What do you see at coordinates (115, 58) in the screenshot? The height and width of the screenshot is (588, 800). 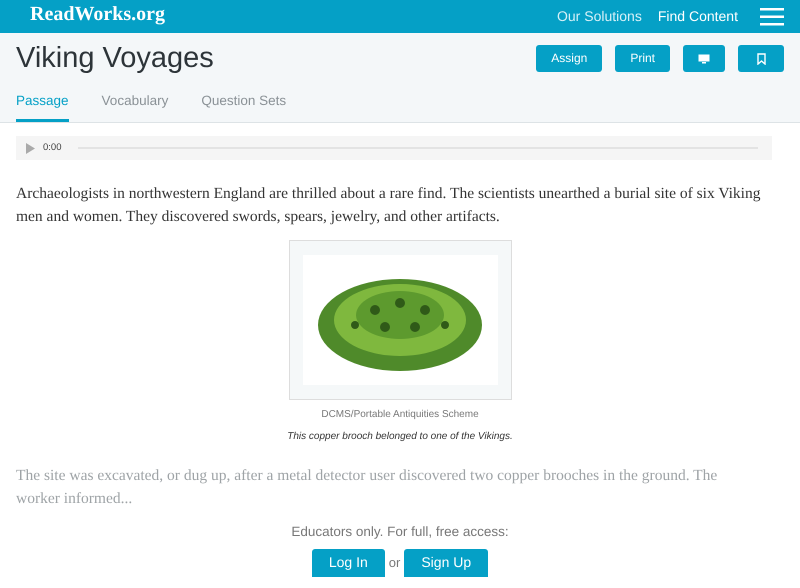 I see `page-title: Viking Voyages` at bounding box center [115, 58].